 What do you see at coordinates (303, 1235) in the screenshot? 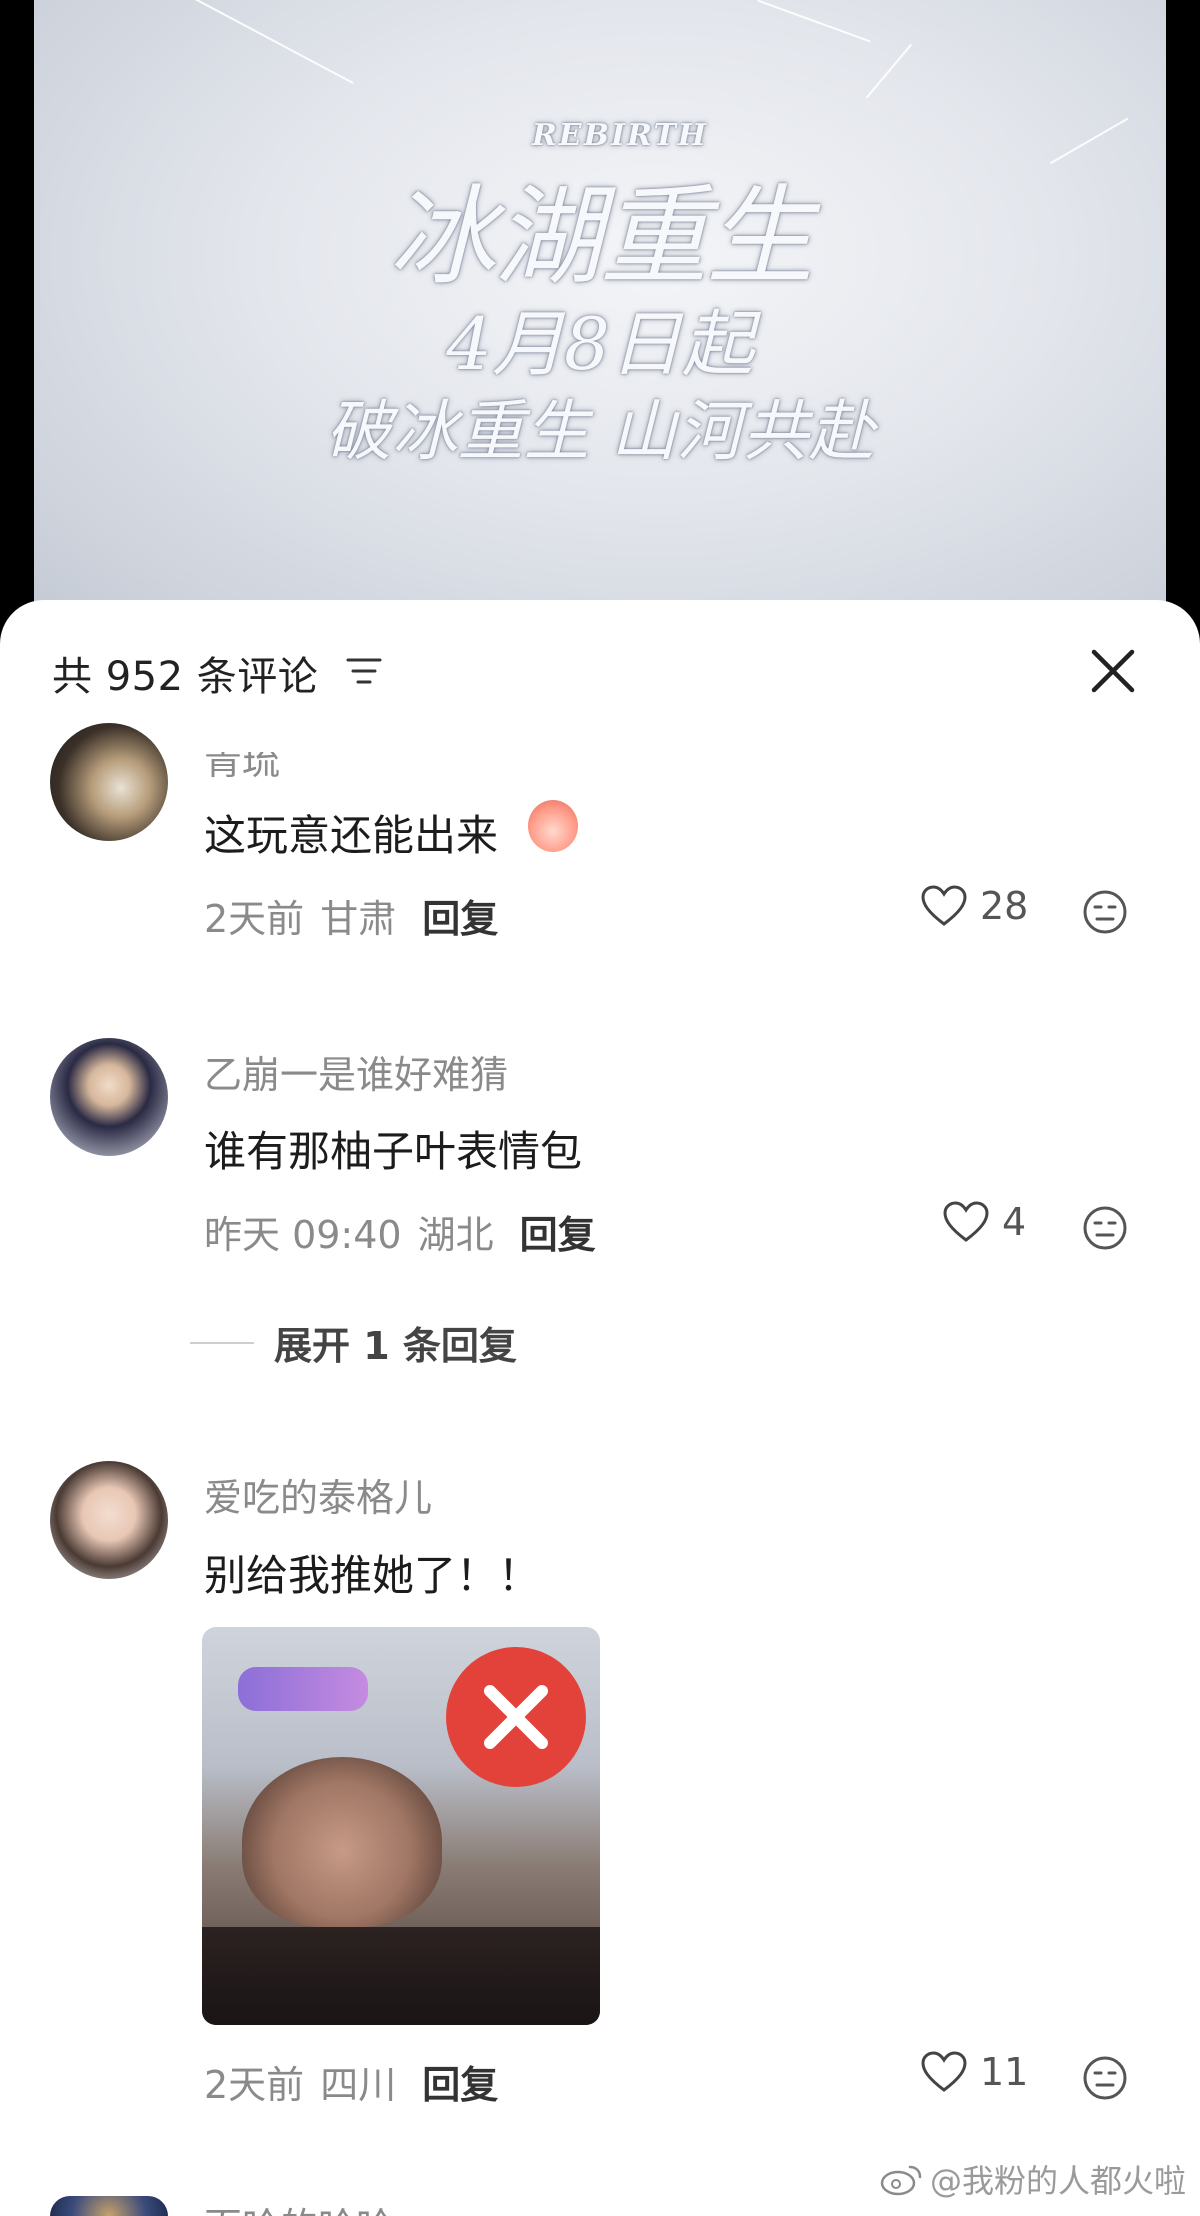
I see `comment-time: 昨天 09:40` at bounding box center [303, 1235].